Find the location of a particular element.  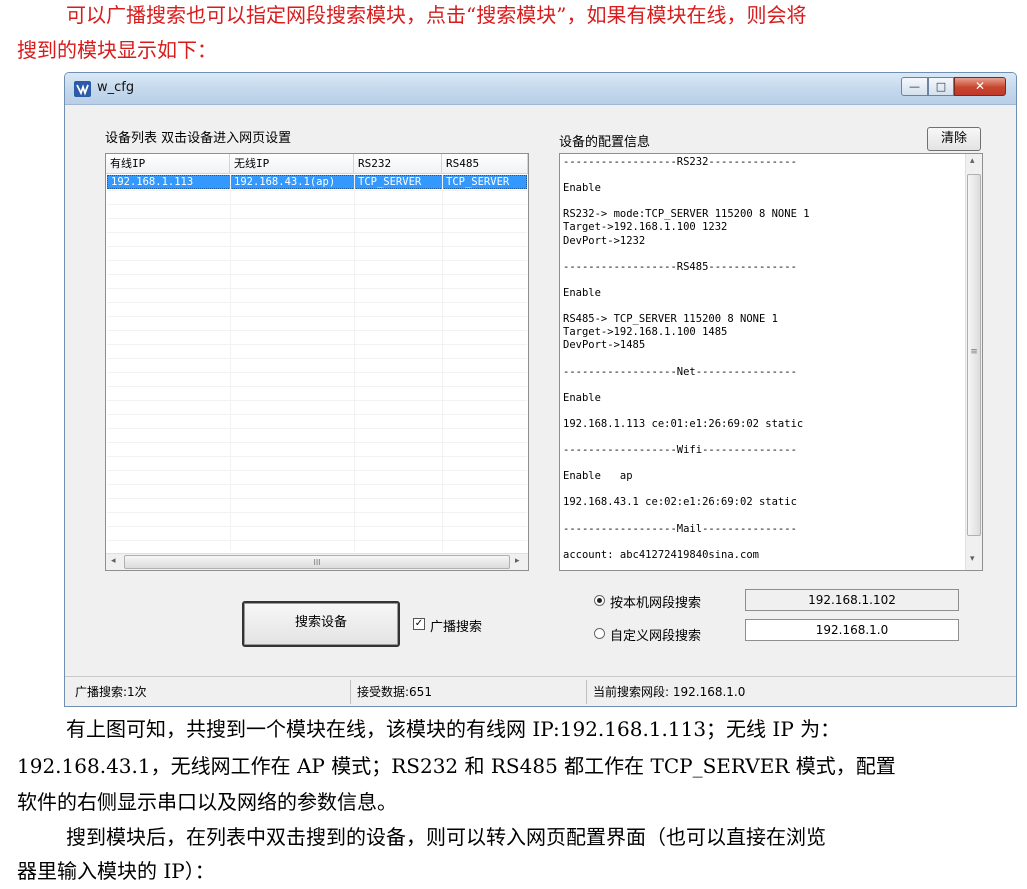

device-list-header: 有线IP 无线IP RS232 RS485 is located at coordinates (317, 164).